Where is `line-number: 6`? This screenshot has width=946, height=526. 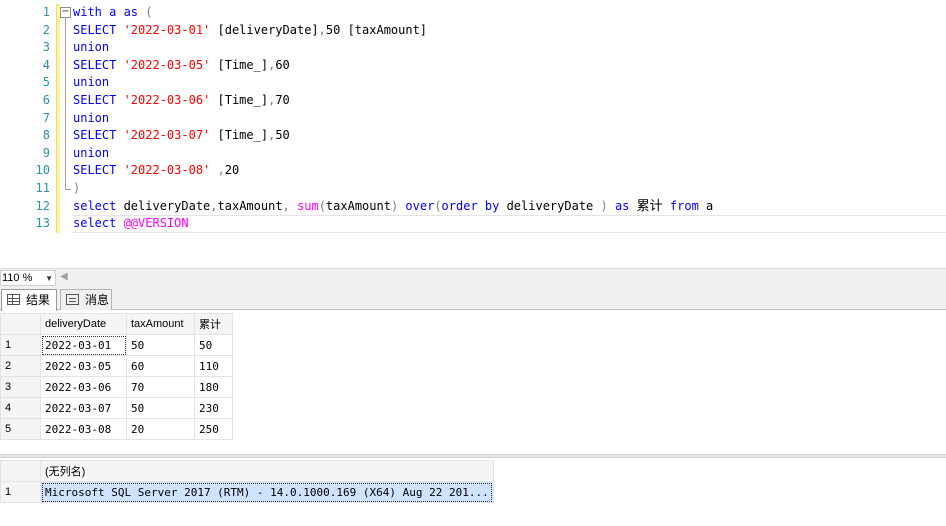
line-number: 6 is located at coordinates (46, 99).